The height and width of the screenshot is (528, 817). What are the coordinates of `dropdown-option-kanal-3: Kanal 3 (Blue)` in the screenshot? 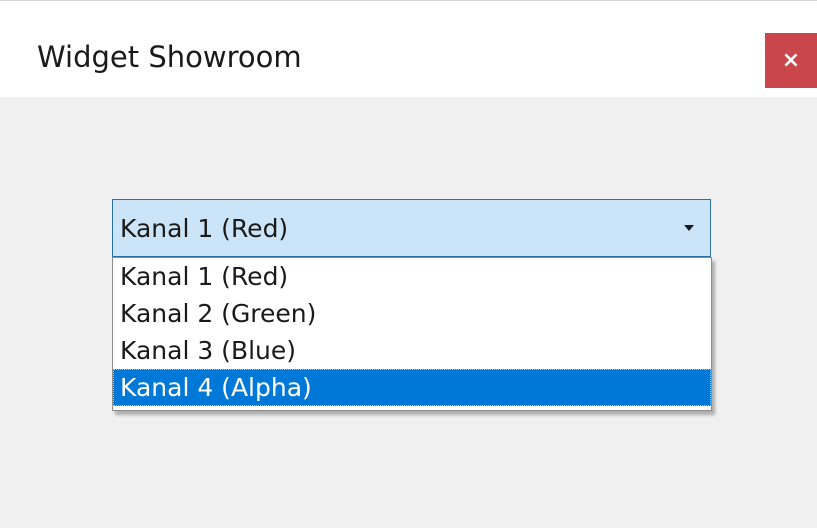 It's located at (412, 350).